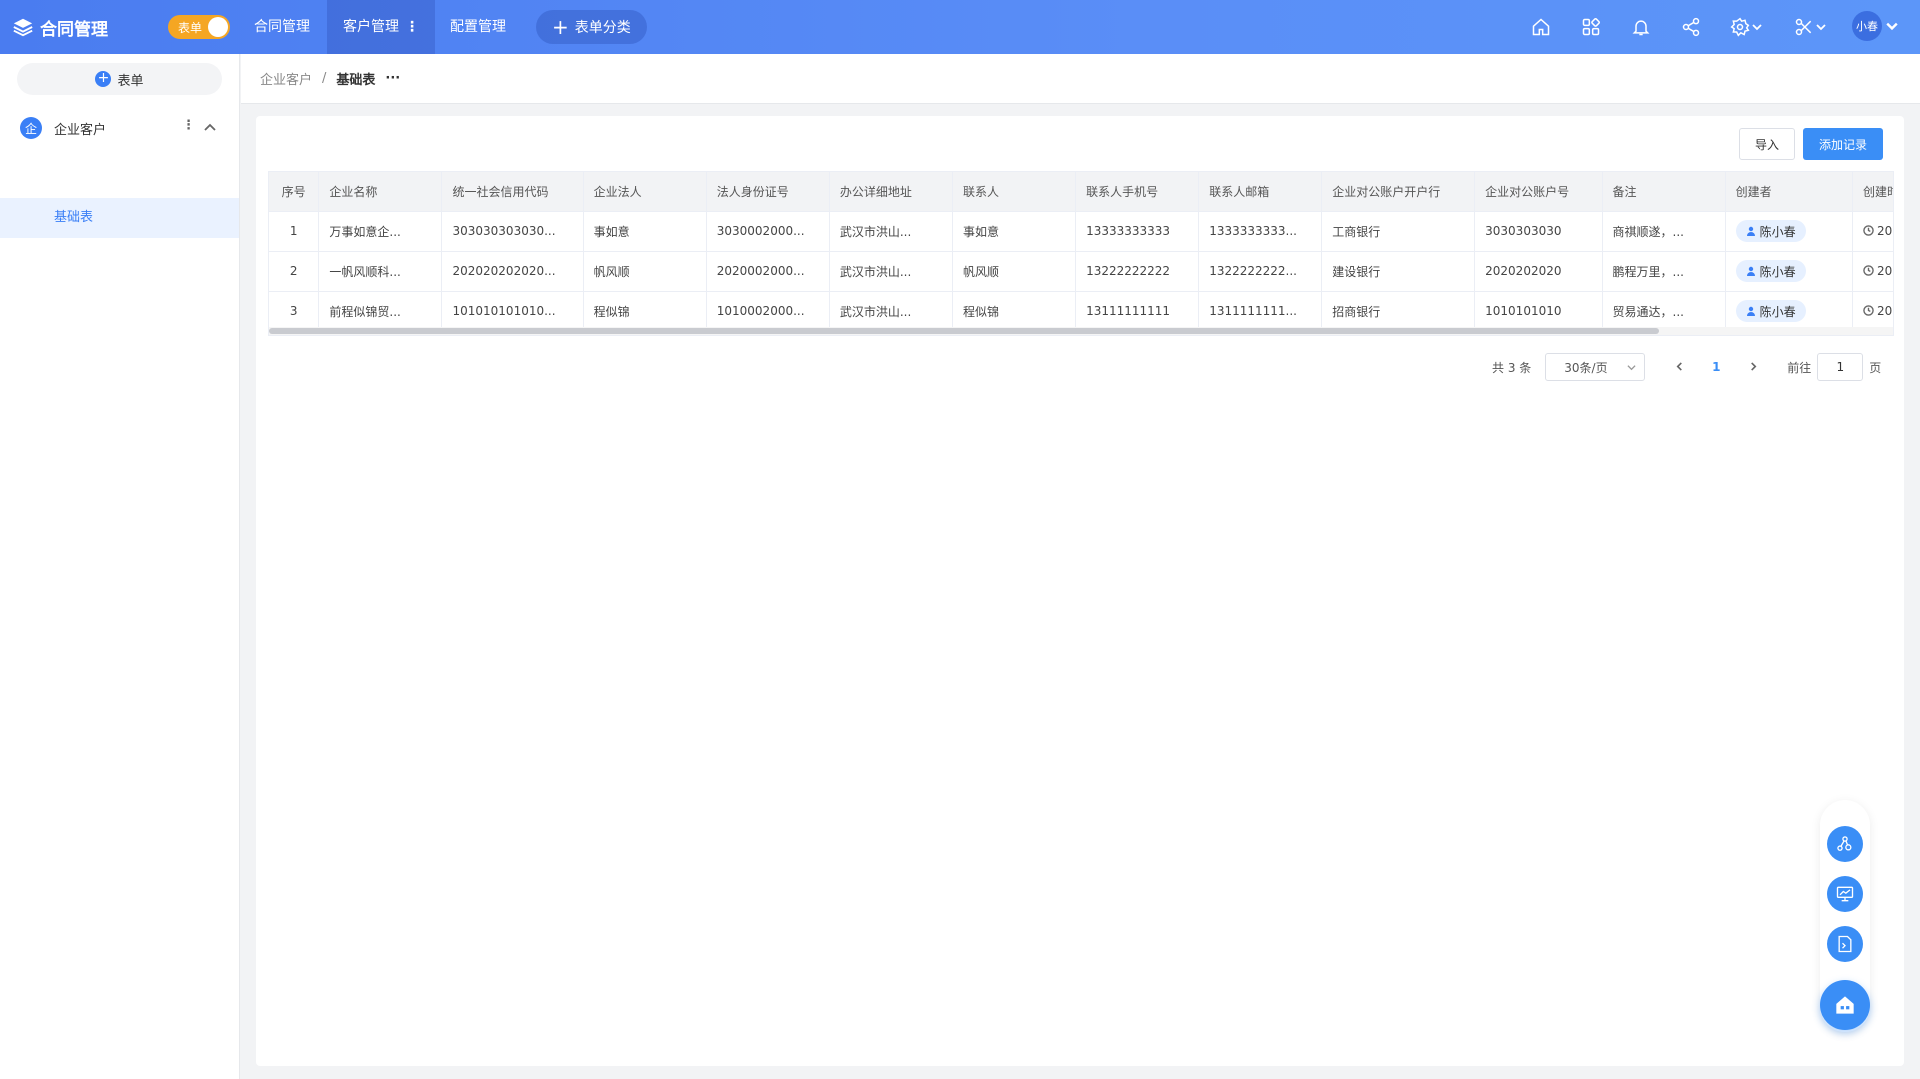 This screenshot has height=1079, width=1920. Describe the element at coordinates (210, 130) in the screenshot. I see `chevron-up-icon` at that location.